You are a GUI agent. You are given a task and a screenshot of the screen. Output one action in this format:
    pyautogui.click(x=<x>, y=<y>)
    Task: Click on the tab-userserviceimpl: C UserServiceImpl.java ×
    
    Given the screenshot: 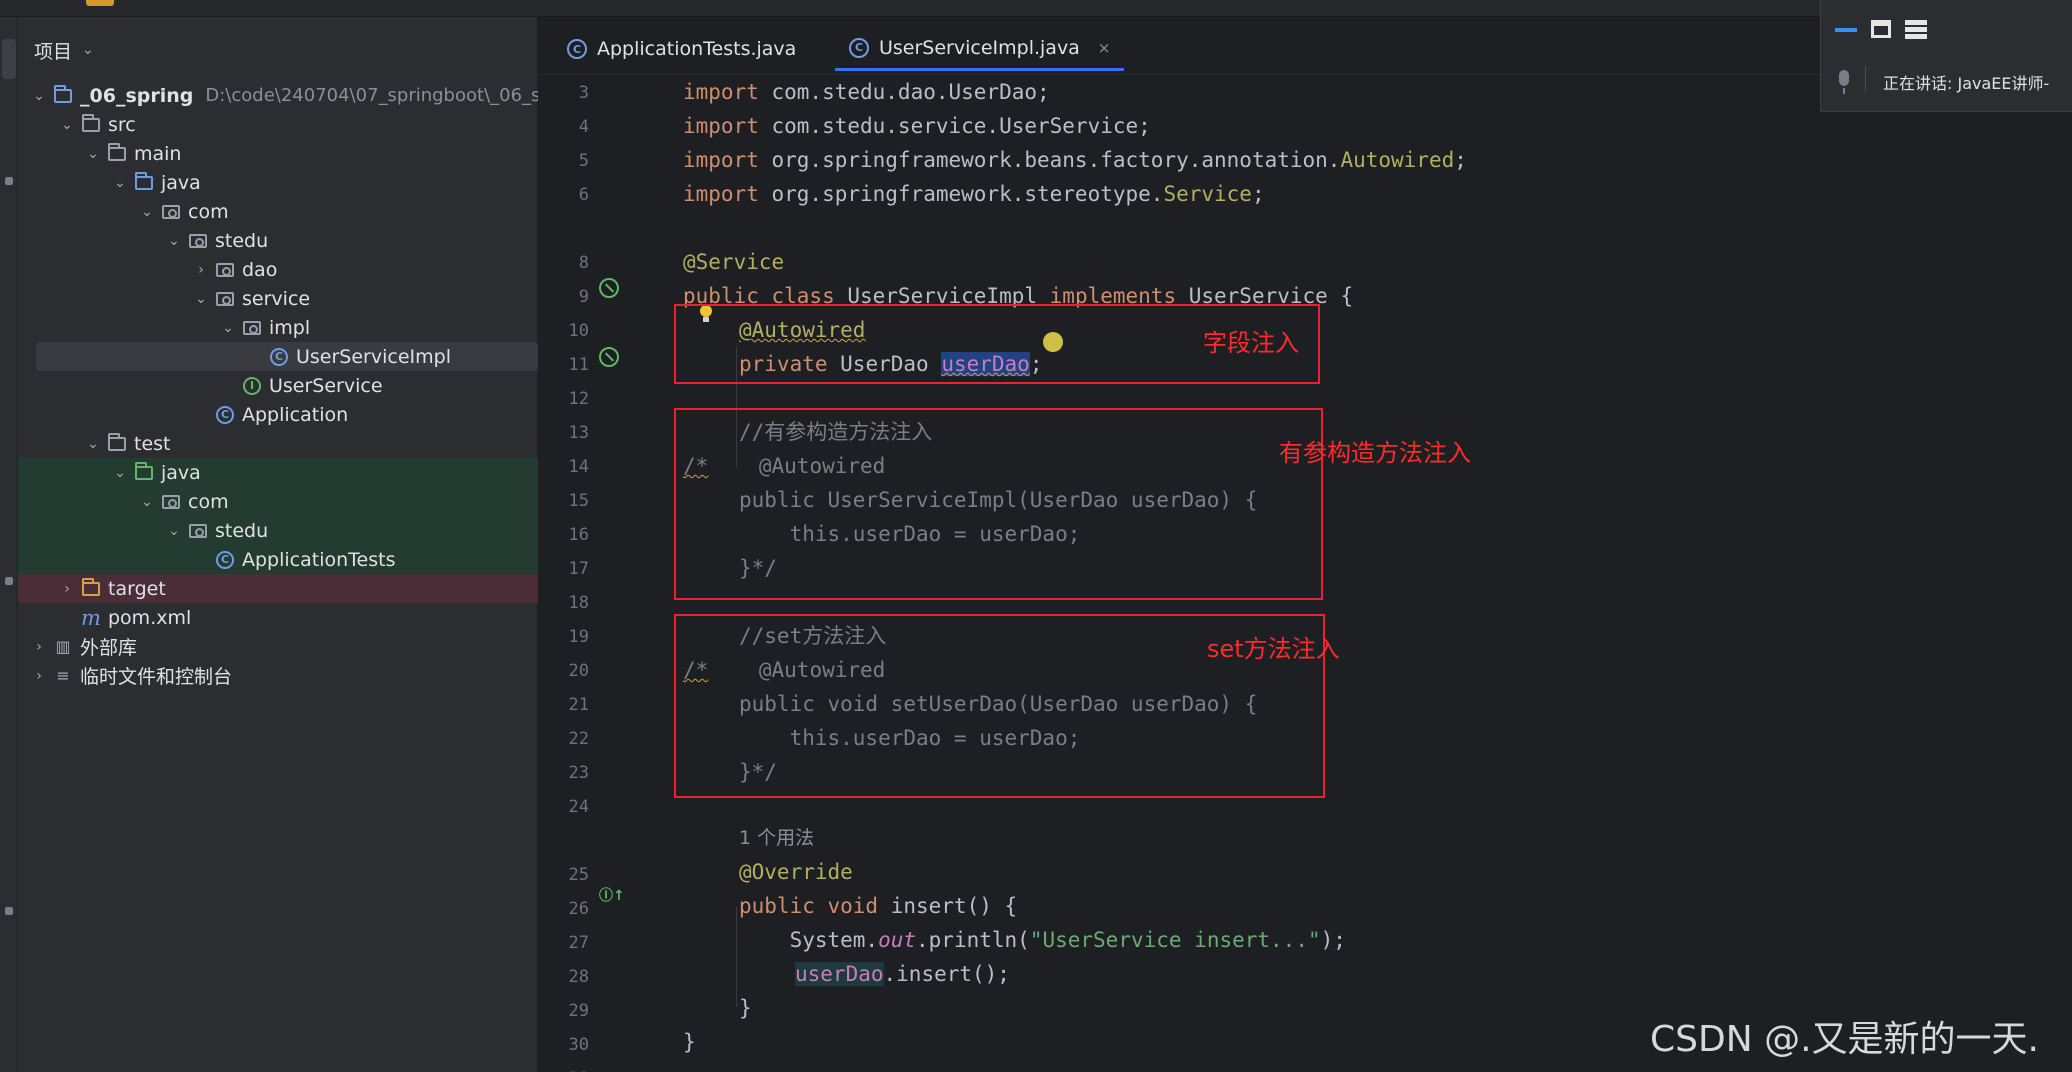 What is the action you would take?
    pyautogui.click(x=980, y=49)
    